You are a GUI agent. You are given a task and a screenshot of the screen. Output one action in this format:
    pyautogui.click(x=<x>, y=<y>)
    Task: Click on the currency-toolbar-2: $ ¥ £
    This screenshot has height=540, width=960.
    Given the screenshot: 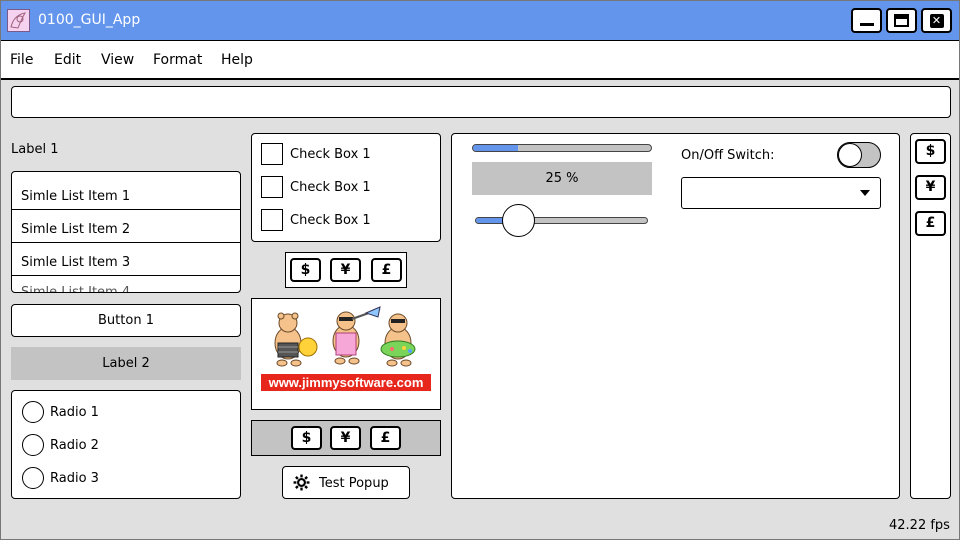 What is the action you would take?
    pyautogui.click(x=346, y=438)
    